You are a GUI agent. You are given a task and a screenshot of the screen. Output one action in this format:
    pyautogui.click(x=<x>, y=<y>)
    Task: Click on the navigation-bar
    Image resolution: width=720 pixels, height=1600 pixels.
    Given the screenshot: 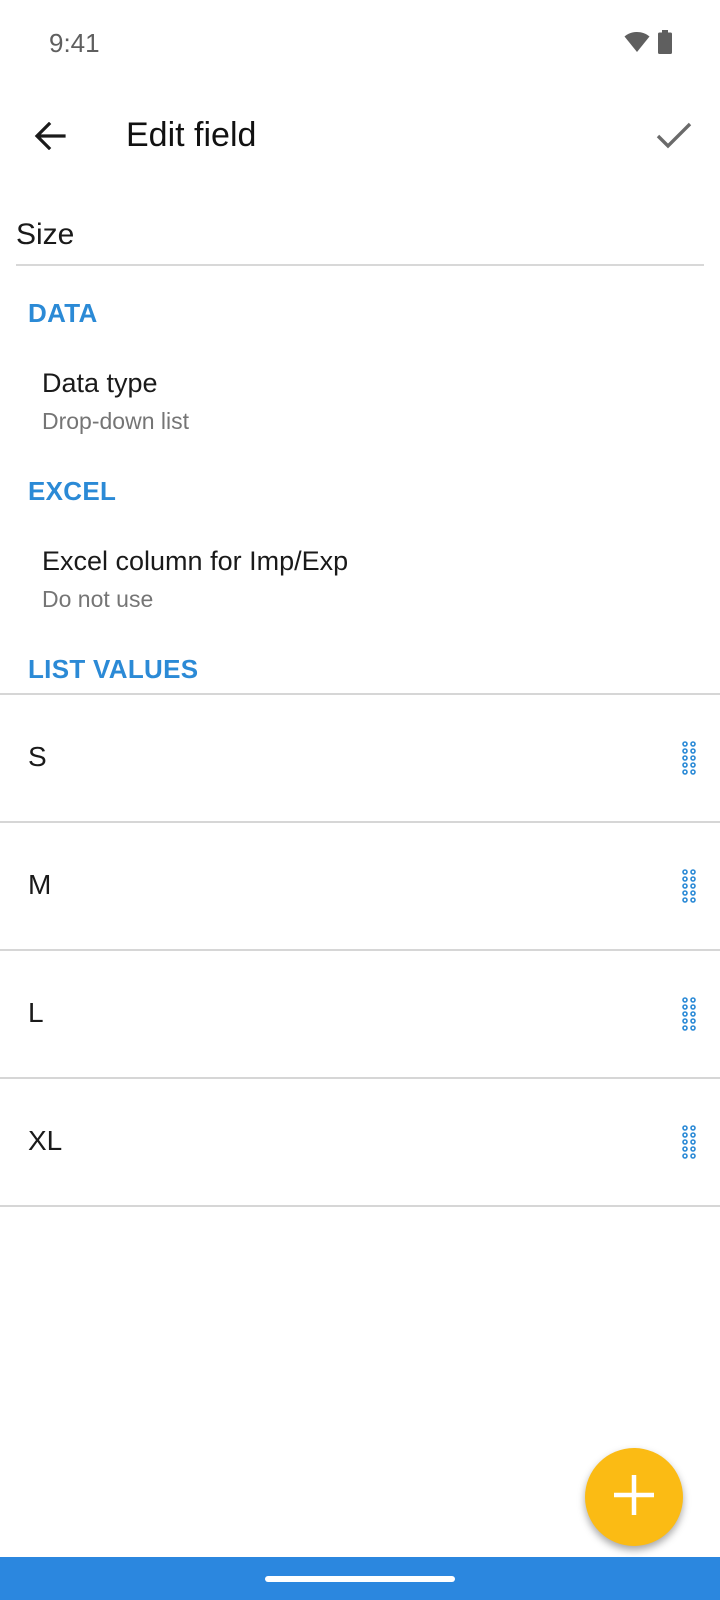 What is the action you would take?
    pyautogui.click(x=360, y=1578)
    